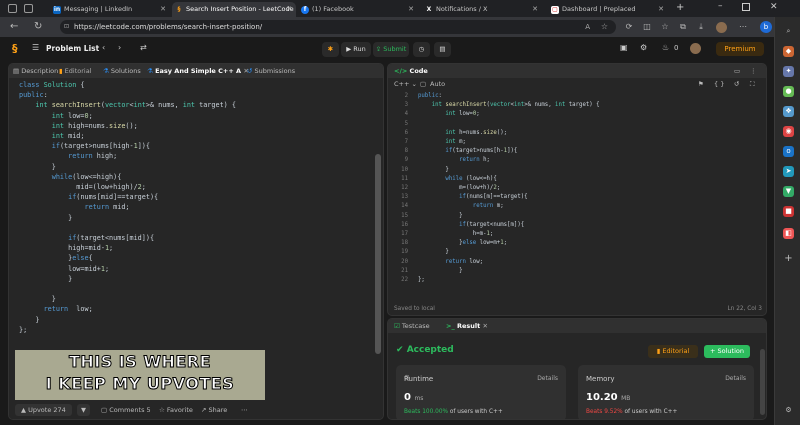 This screenshot has height=425, width=800. Describe the element at coordinates (721, 27) in the screenshot. I see `profile-avatar` at that location.